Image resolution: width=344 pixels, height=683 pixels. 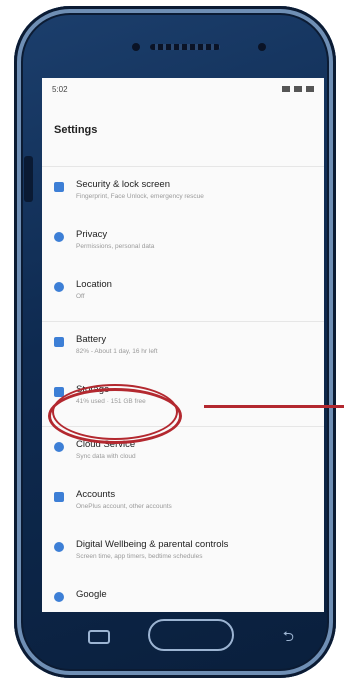 What do you see at coordinates (191, 635) in the screenshot?
I see `home-button` at bounding box center [191, 635].